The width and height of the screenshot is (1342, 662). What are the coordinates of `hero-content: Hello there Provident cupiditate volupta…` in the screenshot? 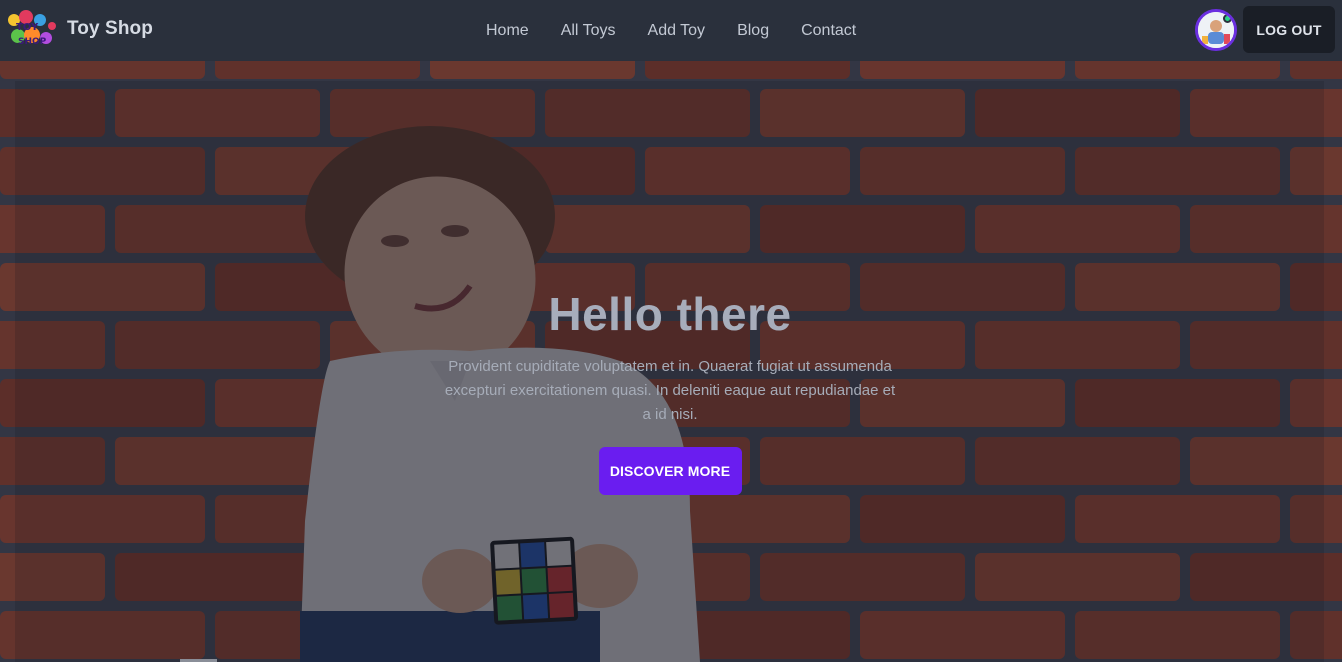 It's located at (670, 389).